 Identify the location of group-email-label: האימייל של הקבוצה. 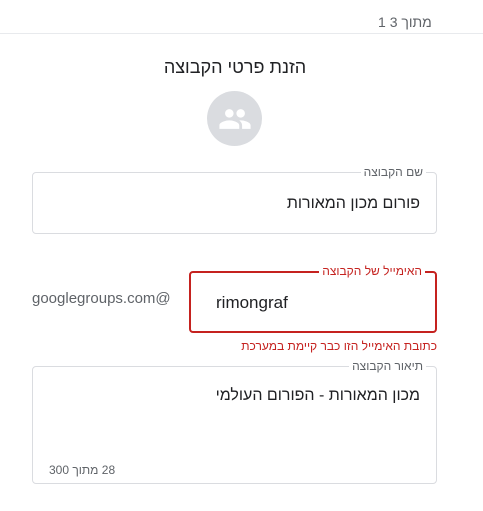
(372, 271).